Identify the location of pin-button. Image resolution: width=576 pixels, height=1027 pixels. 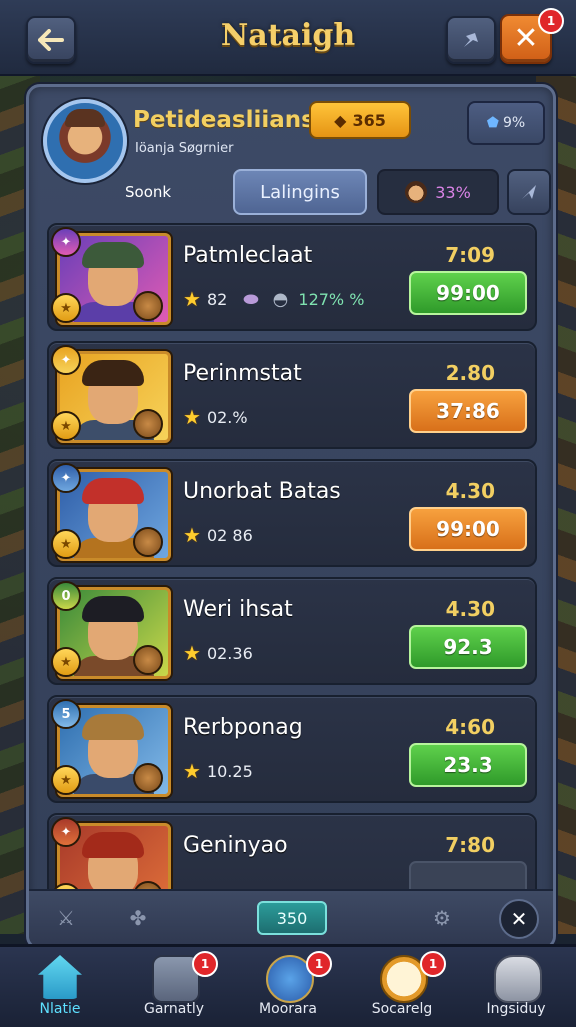
(471, 40).